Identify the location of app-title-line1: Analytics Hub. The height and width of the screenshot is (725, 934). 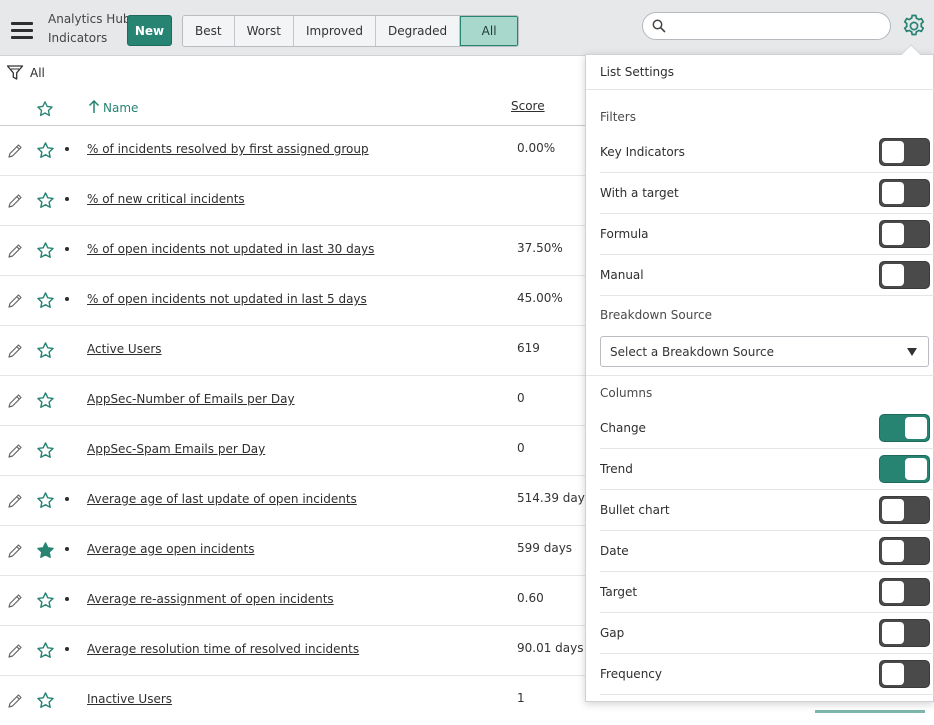
(89, 19).